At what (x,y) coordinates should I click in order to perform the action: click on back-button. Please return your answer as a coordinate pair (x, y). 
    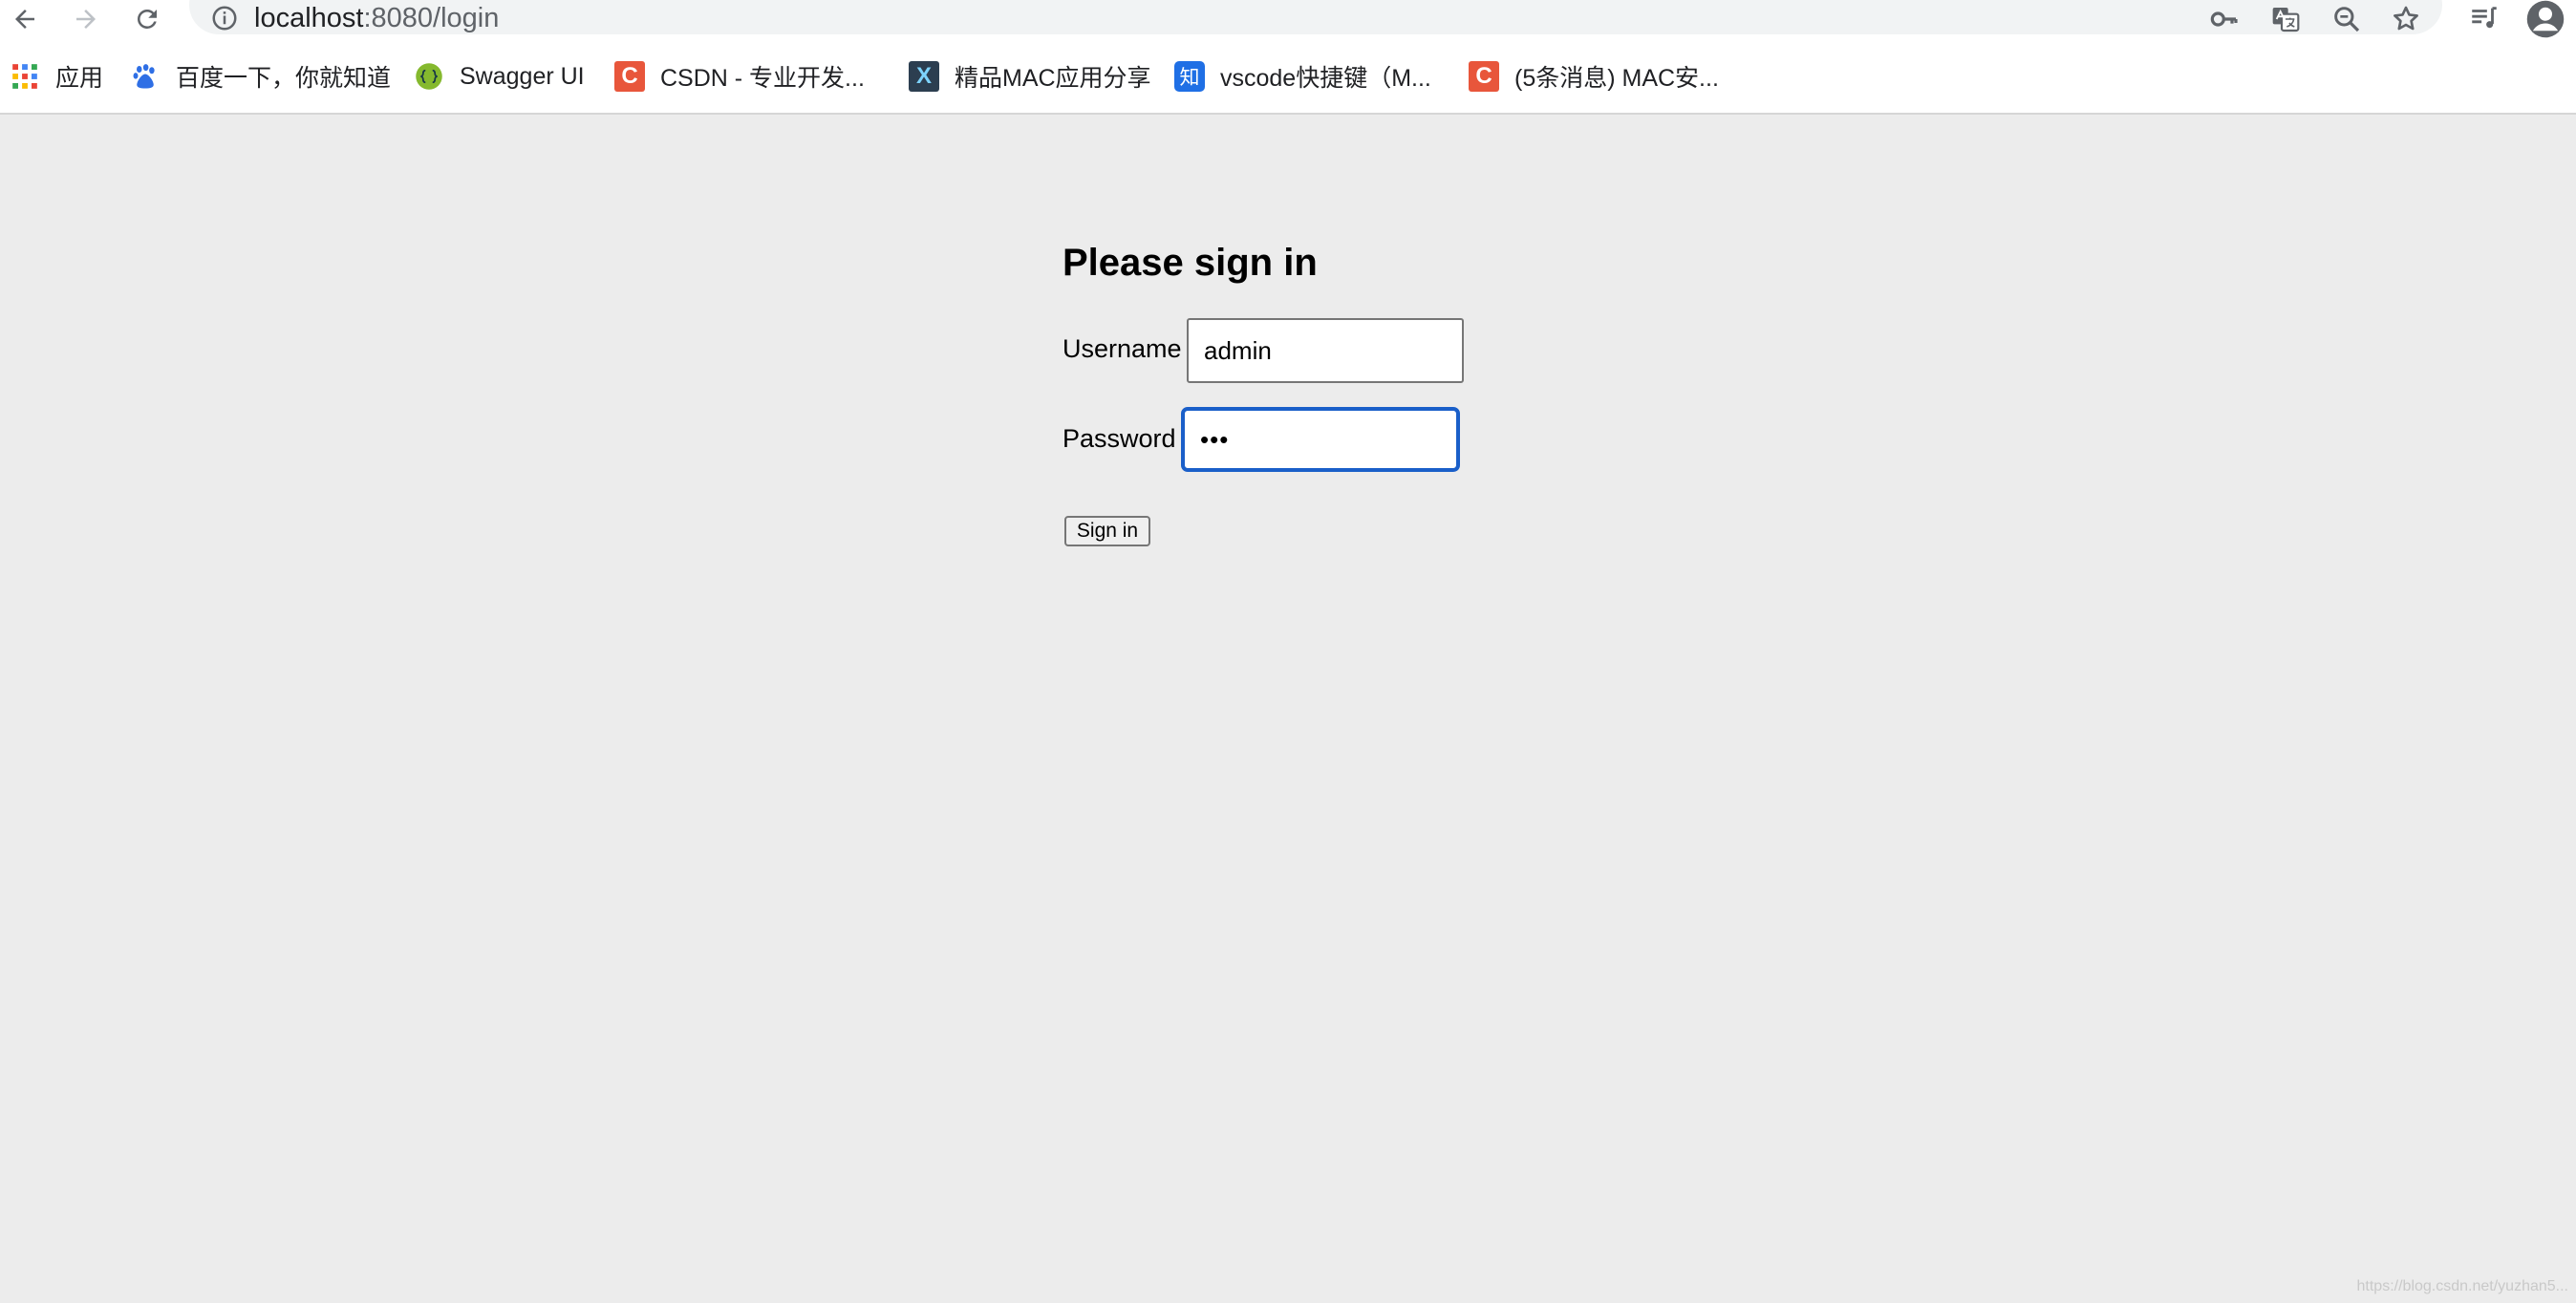
    Looking at the image, I should click on (25, 19).